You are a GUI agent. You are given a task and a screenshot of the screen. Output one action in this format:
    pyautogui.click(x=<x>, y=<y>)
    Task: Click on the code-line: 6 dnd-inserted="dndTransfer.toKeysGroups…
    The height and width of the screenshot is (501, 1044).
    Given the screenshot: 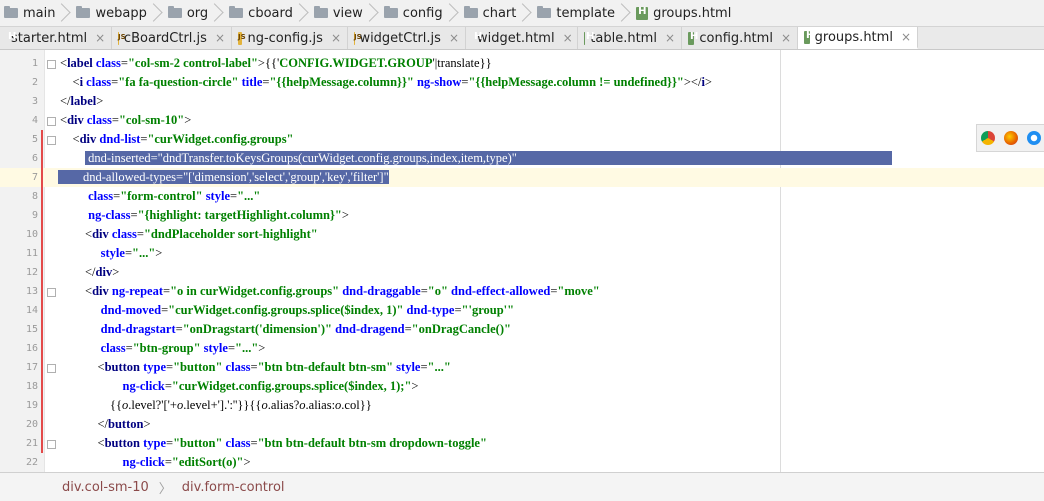 What is the action you would take?
    pyautogui.click(x=522, y=158)
    